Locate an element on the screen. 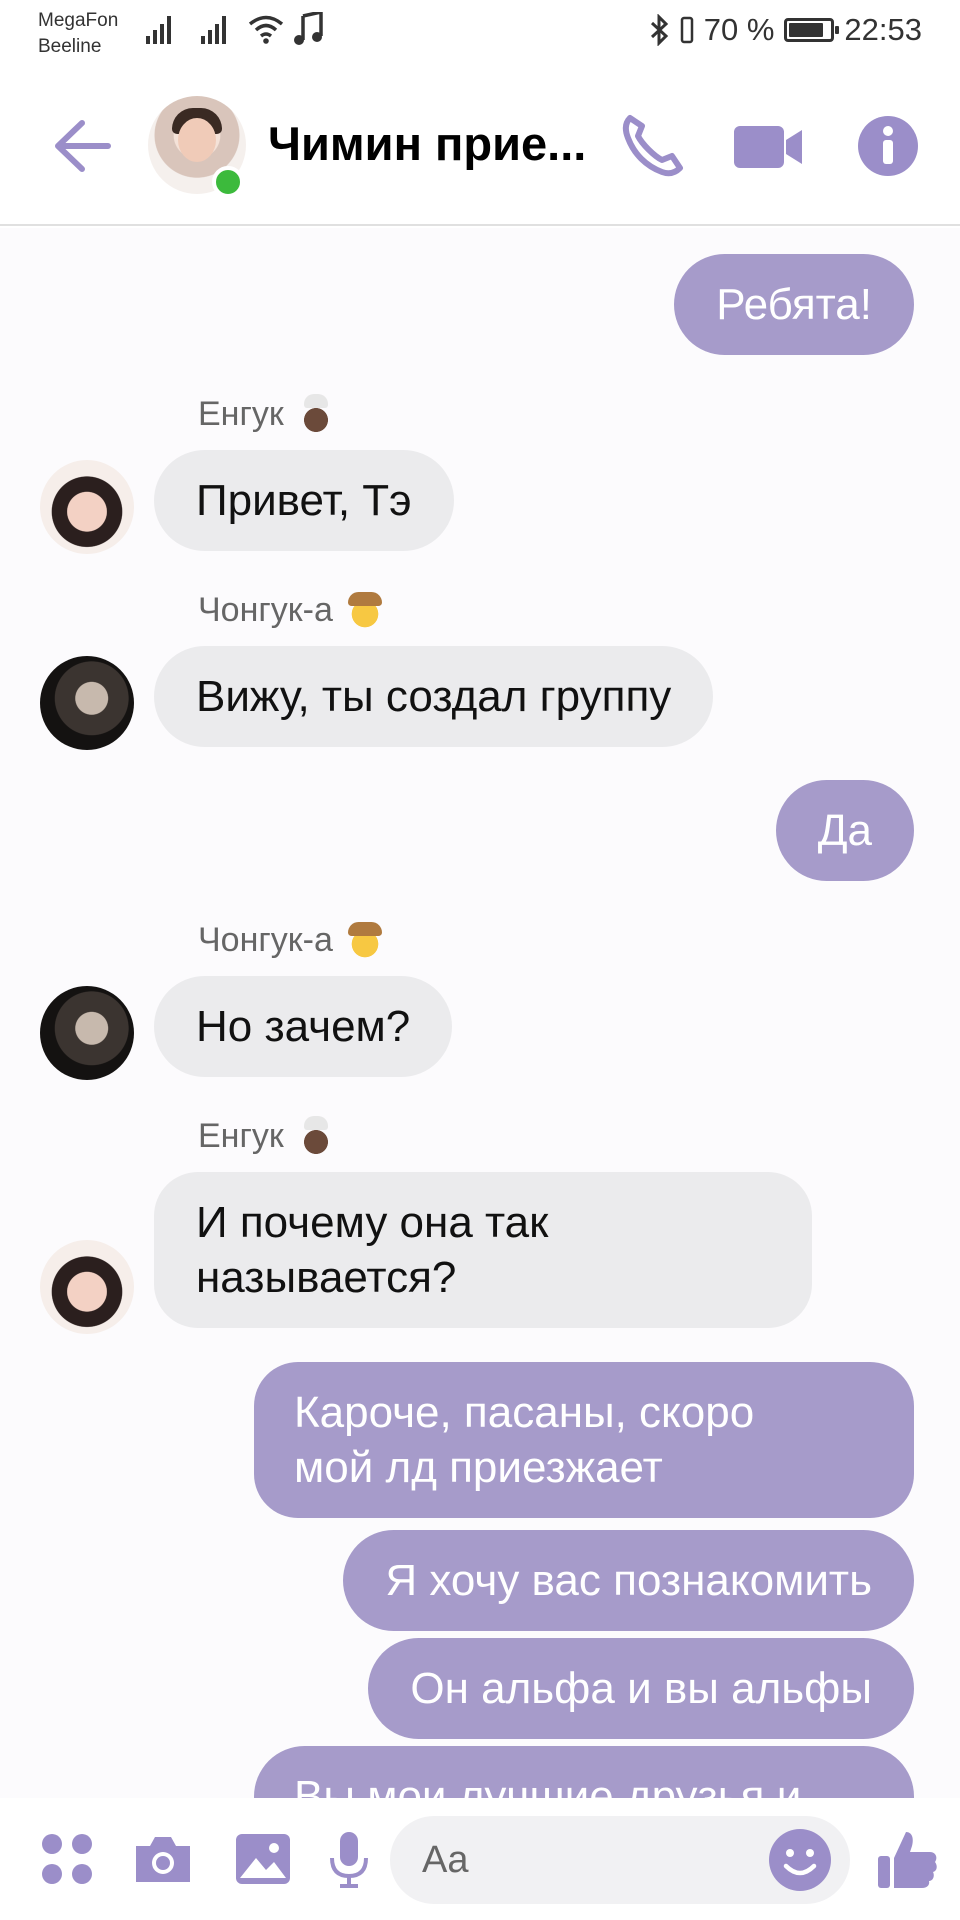 This screenshot has width=960, height=1920. arrow-left-icon is located at coordinates (83, 146).